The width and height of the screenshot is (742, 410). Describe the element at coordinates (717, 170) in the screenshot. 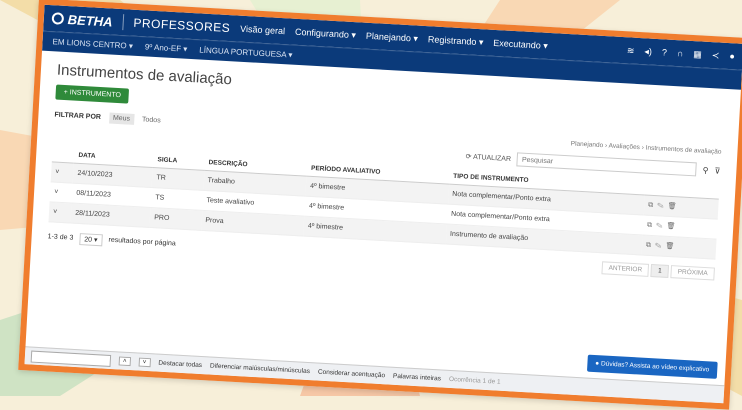

I see `filter-icon: ⊽` at that location.